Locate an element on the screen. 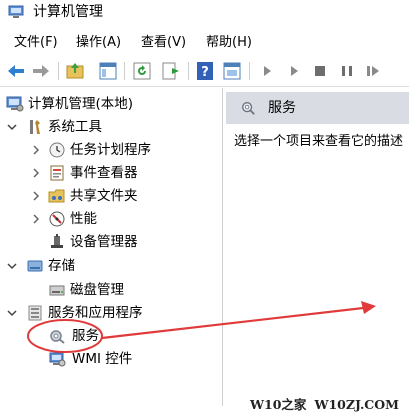  tree-node-label: 服务 is located at coordinates (85, 336).